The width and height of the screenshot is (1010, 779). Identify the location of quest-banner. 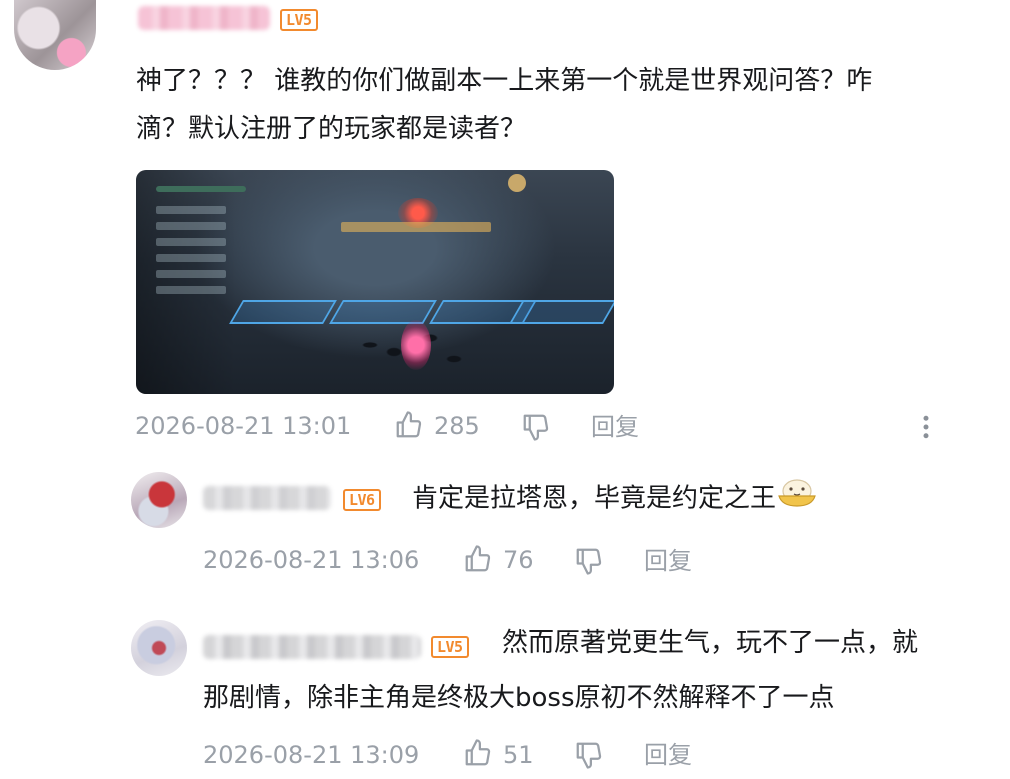
(416, 227).